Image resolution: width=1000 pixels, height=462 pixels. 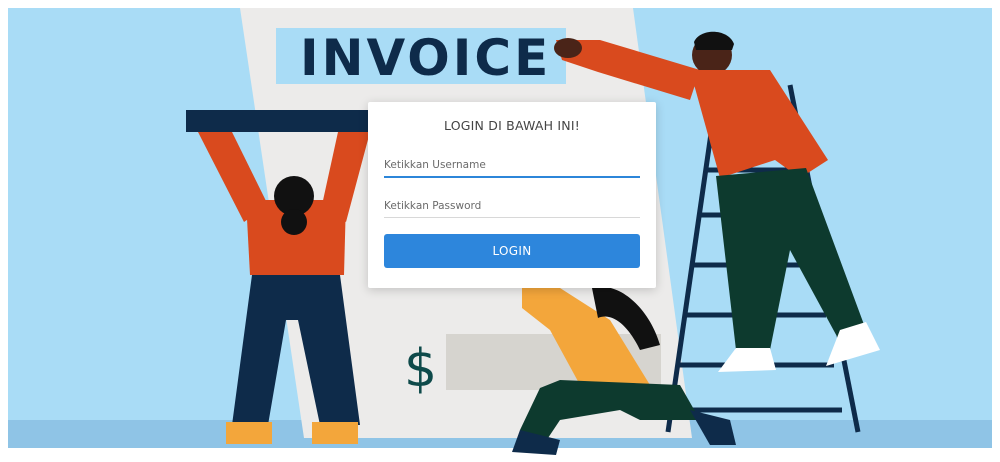 What do you see at coordinates (278, 121) in the screenshot?
I see `held-bar` at bounding box center [278, 121].